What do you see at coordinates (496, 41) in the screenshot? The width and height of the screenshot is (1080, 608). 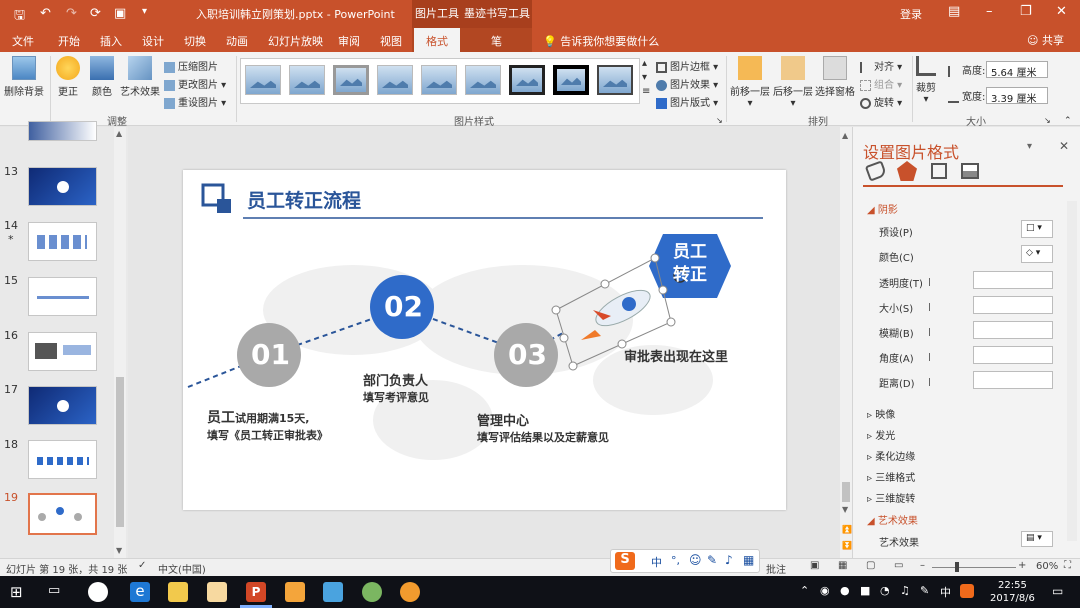 I see `tab-pen: 笔` at bounding box center [496, 41].